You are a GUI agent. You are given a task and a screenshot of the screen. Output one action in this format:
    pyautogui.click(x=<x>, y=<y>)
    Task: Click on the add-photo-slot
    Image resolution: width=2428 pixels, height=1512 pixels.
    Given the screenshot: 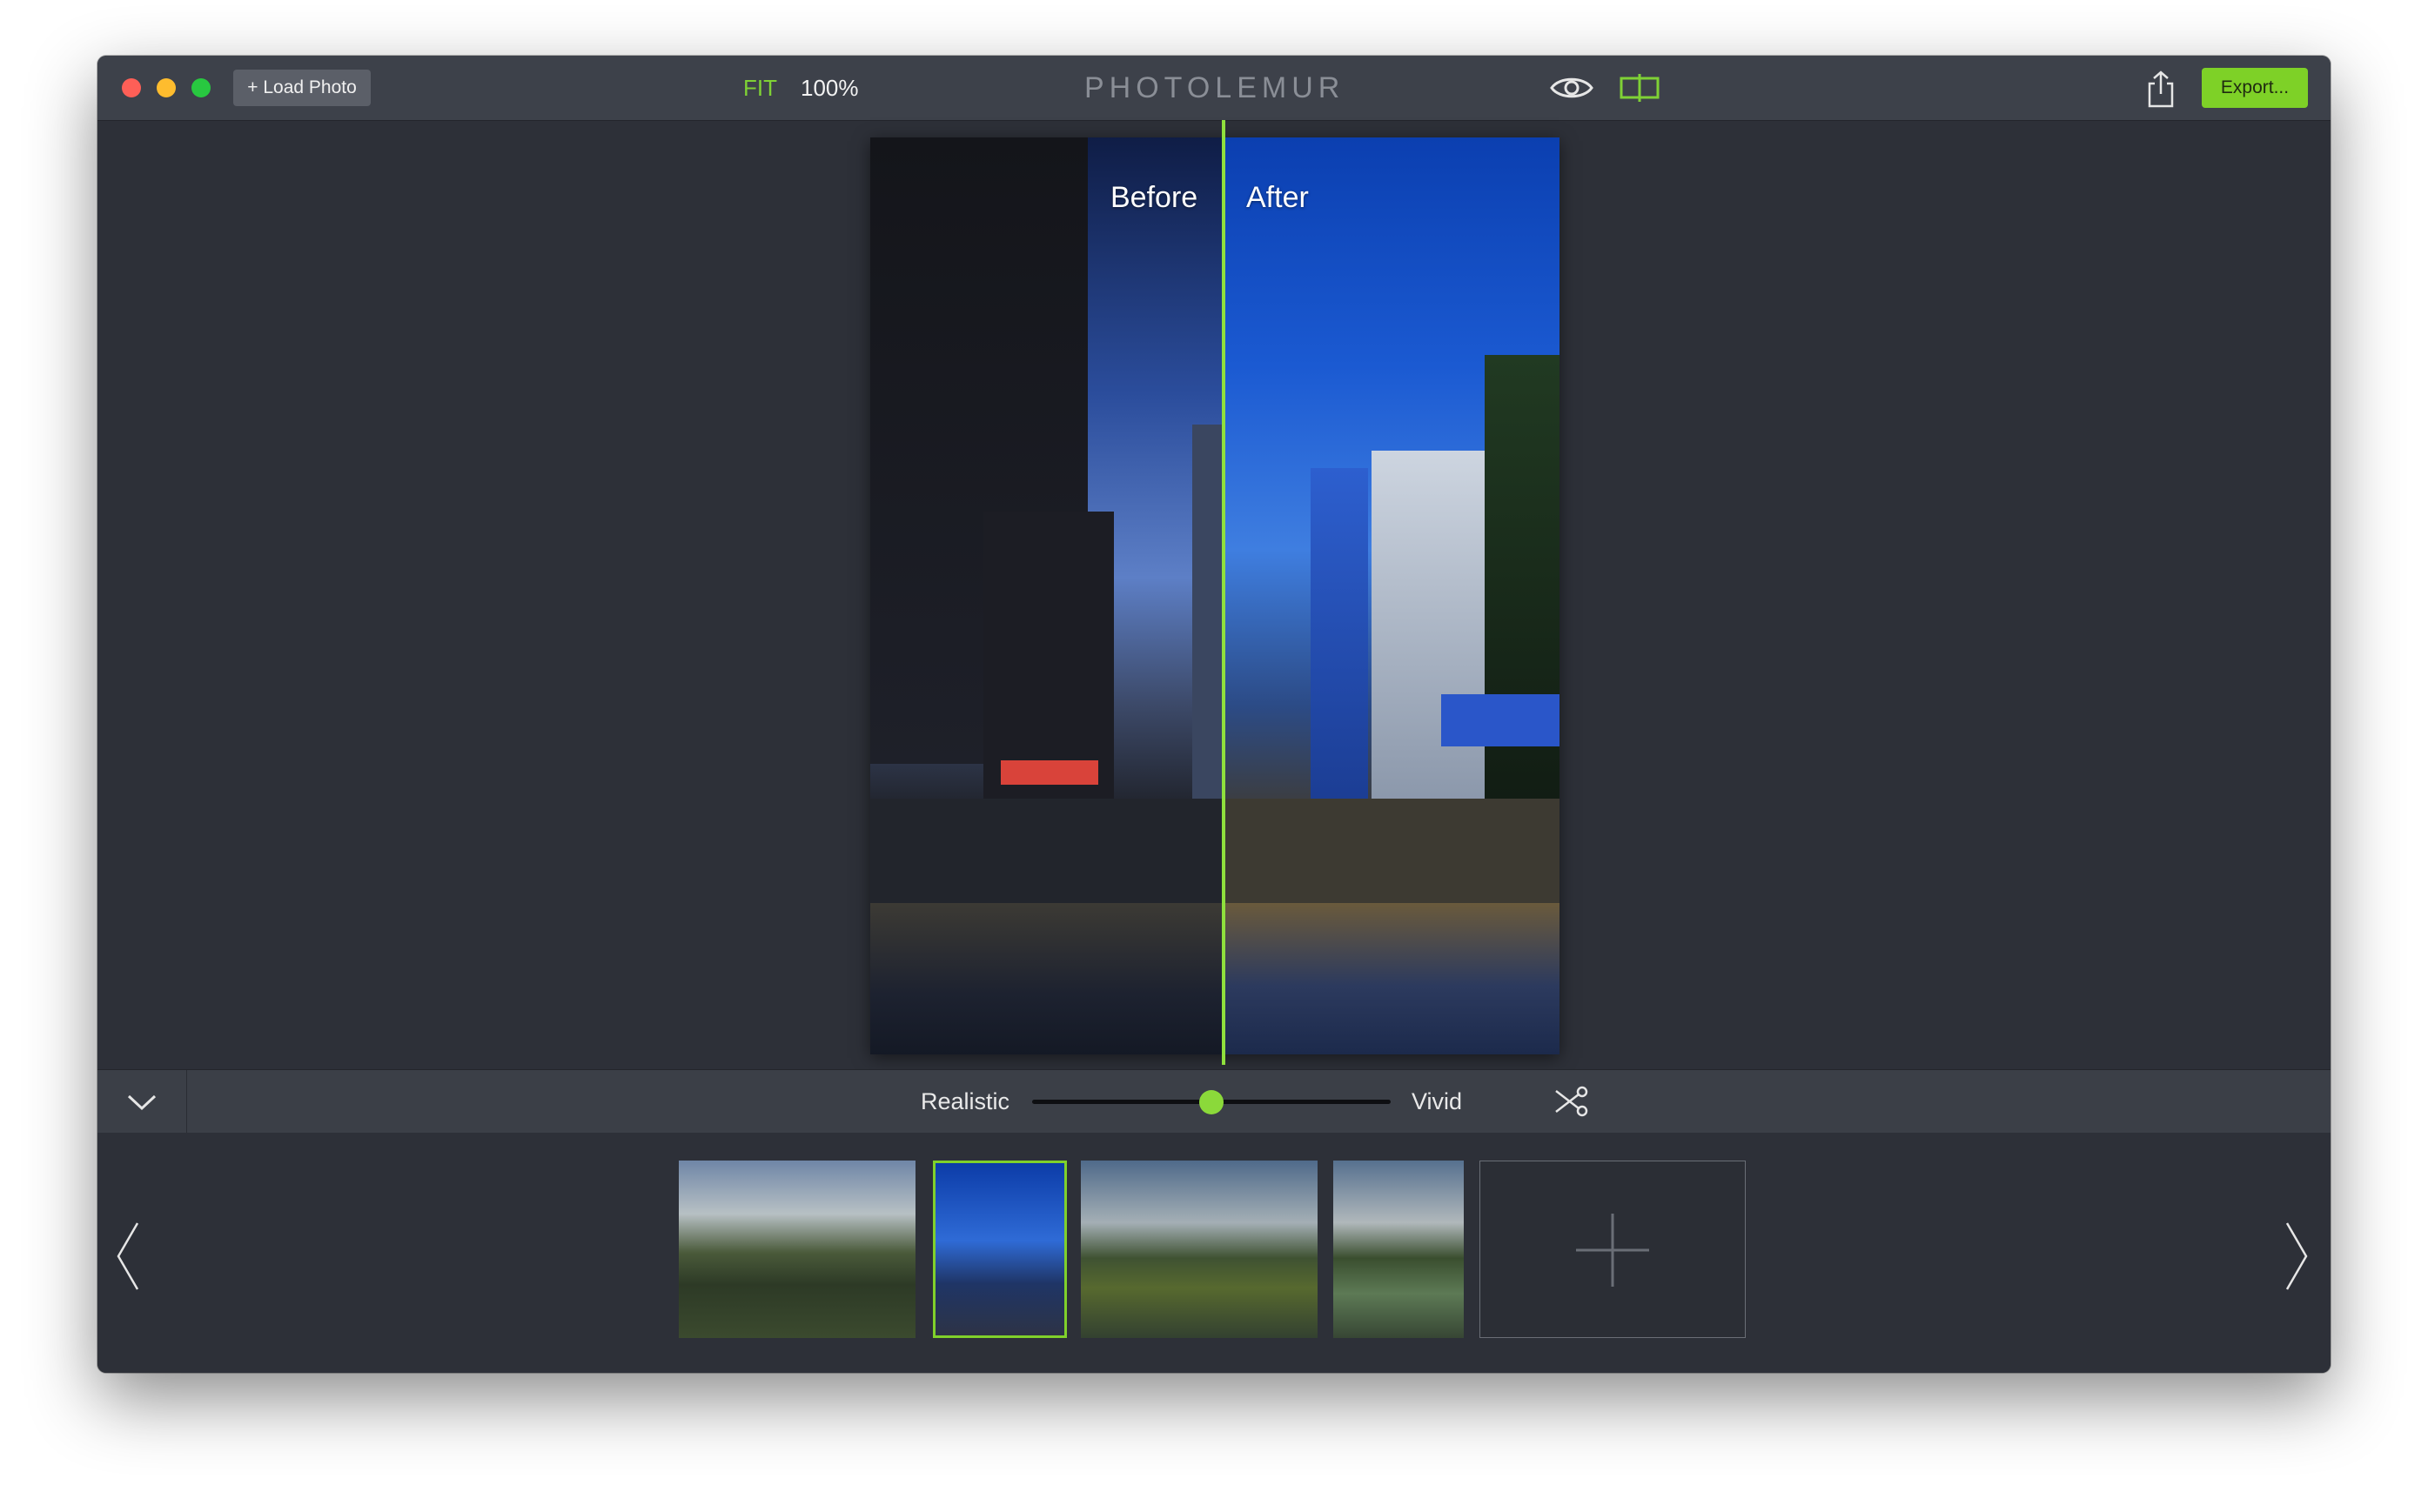 What is the action you would take?
    pyautogui.click(x=1612, y=1249)
    